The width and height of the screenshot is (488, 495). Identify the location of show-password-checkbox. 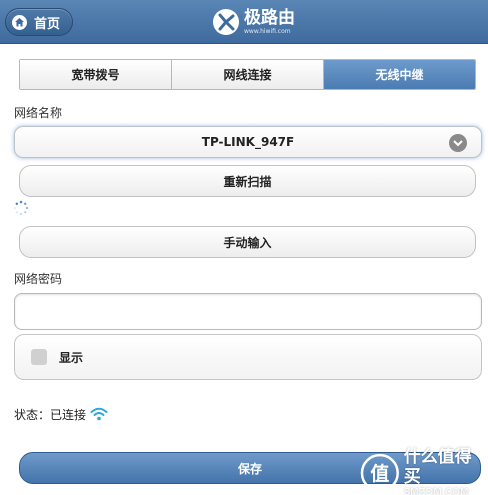
(39, 357).